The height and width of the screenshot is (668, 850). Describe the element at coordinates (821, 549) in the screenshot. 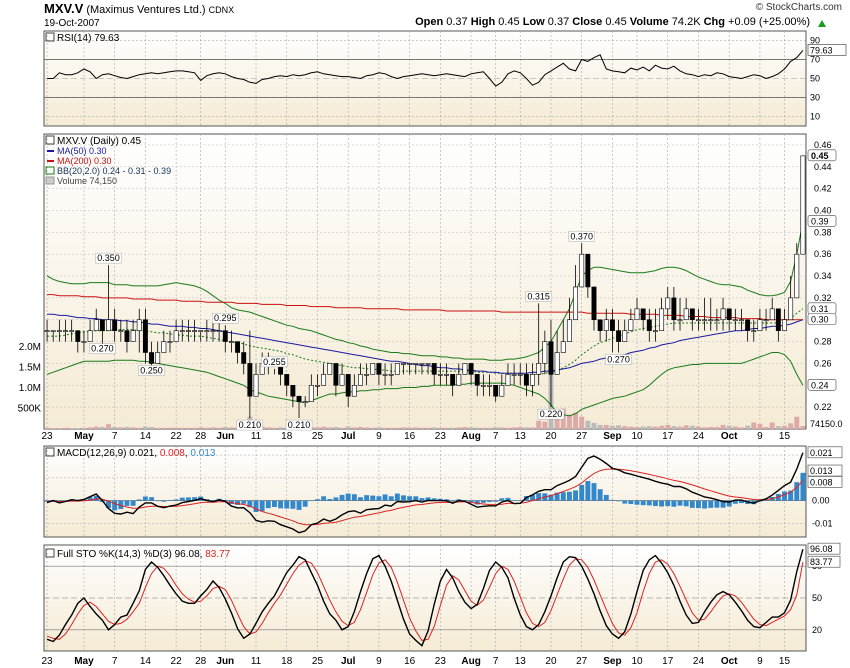

I see `sto-marker-label: 96.08` at that location.